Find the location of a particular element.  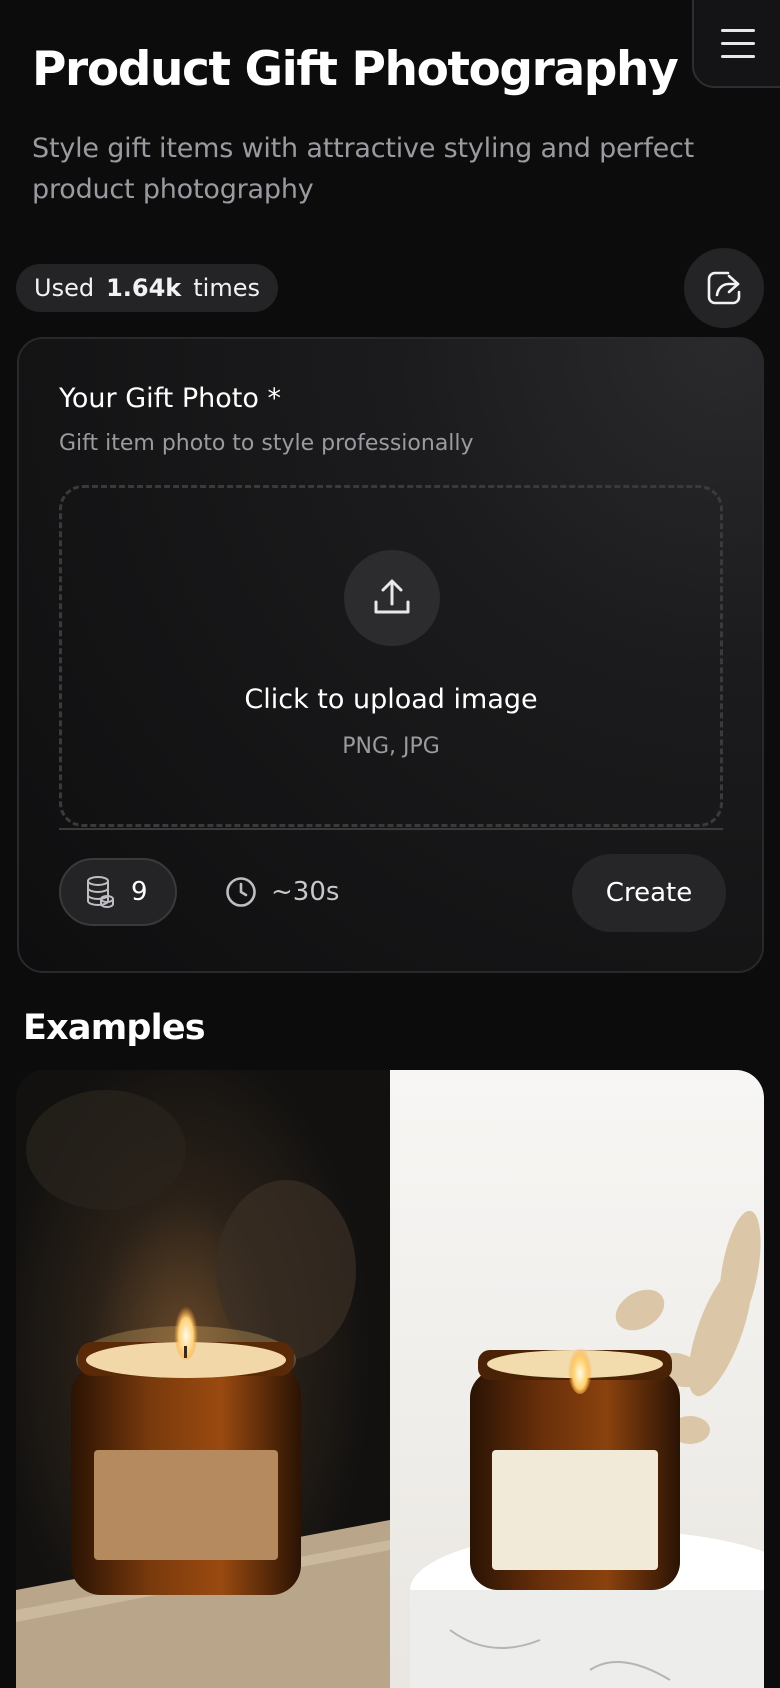

usage-badge: Used 1.64k times is located at coordinates (147, 288).